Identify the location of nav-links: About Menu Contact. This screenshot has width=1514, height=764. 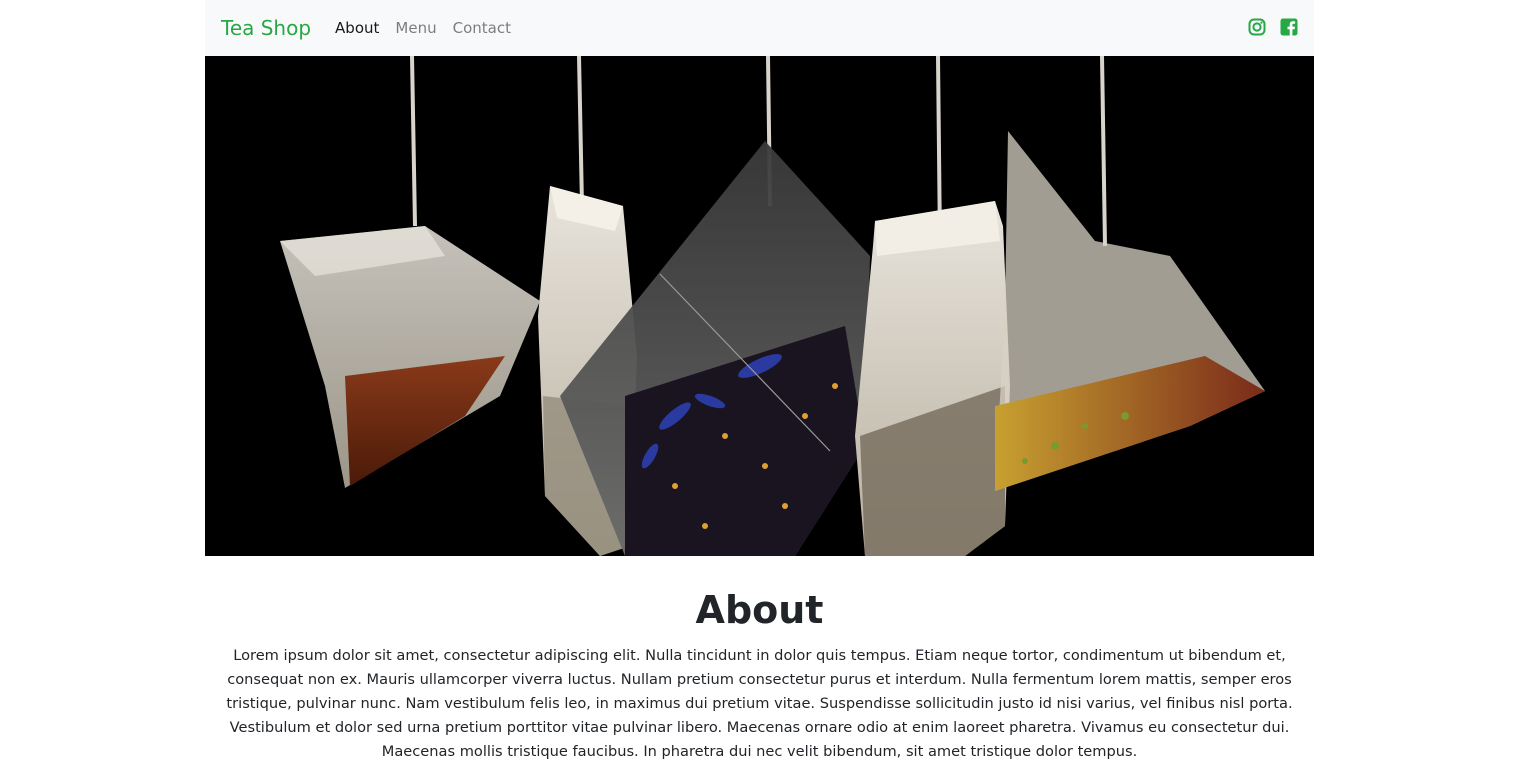
(423, 28).